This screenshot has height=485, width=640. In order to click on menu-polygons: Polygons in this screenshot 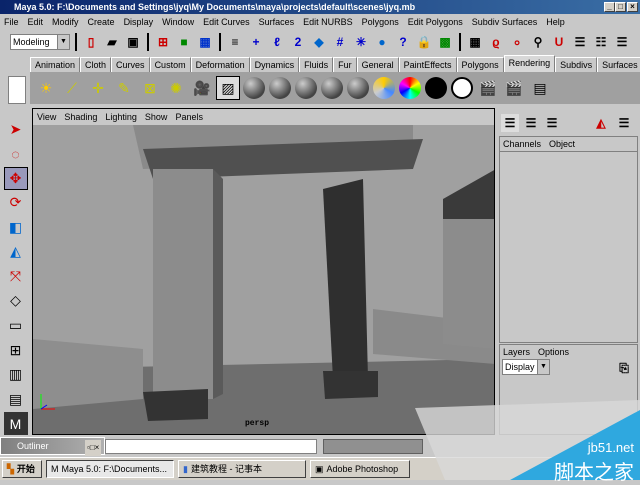, I will do `click(380, 22)`.